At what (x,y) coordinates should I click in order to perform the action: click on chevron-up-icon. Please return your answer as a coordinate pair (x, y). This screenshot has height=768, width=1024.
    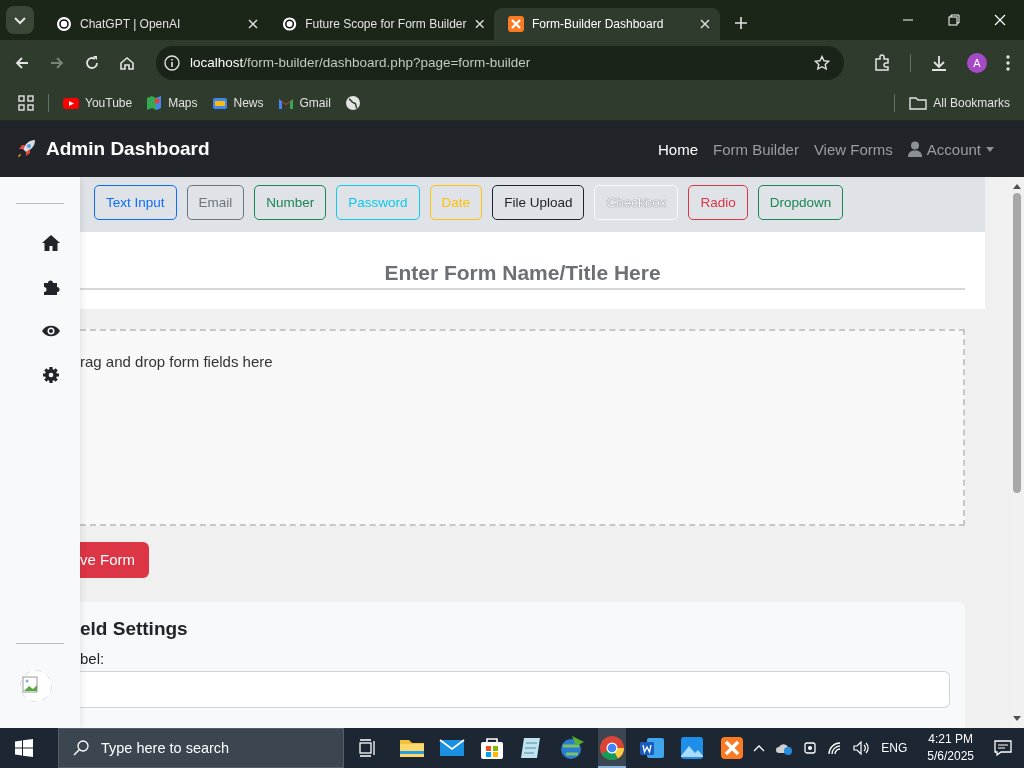
    Looking at the image, I should click on (759, 748).